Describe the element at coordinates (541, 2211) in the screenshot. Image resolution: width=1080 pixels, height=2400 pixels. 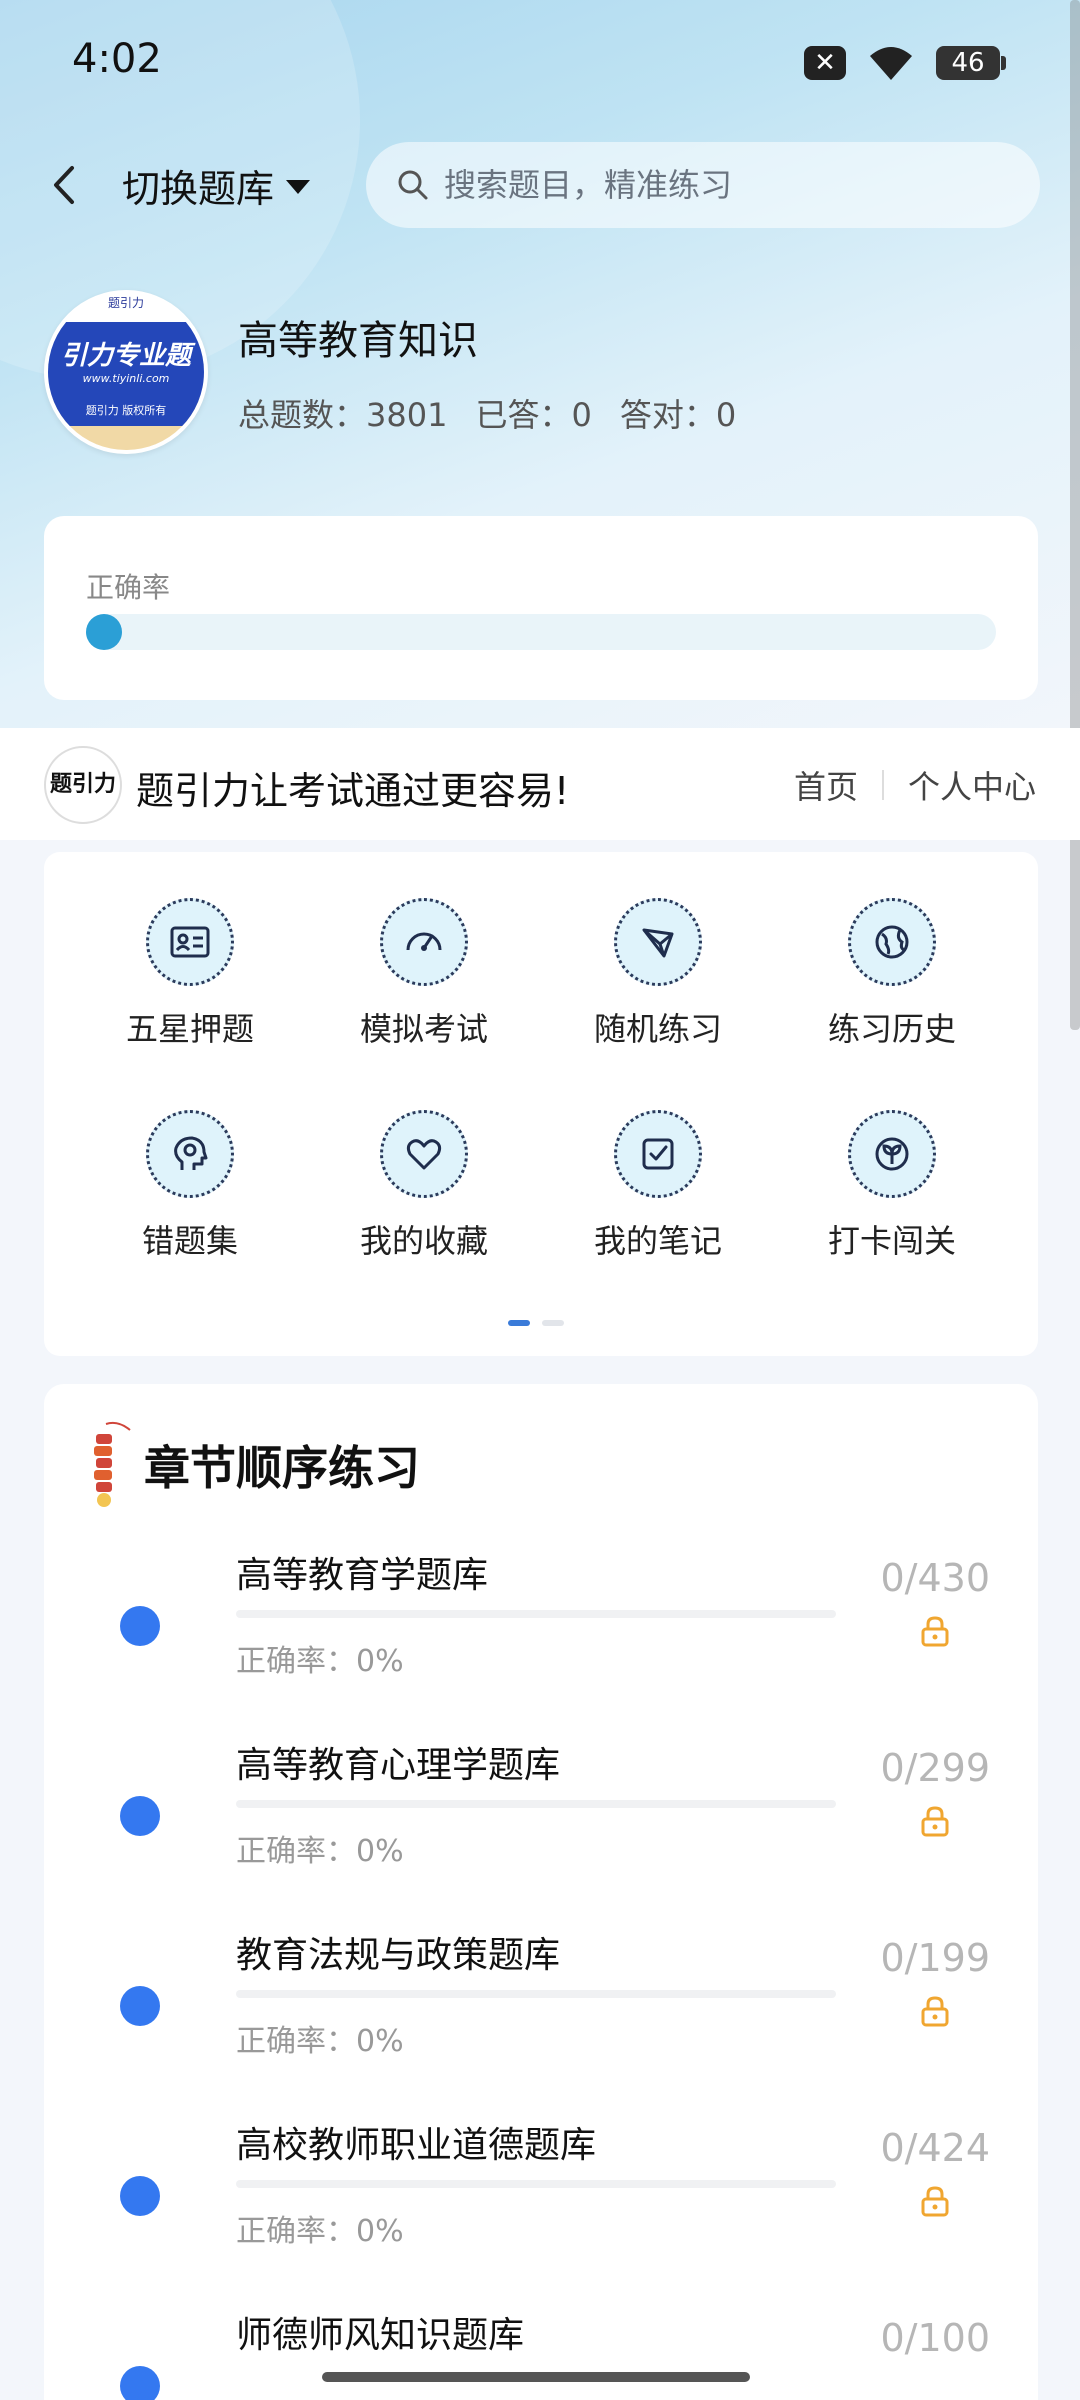
I see `chapter-row: 高校教师职业道德题库 正确率：0% 0/424` at that location.